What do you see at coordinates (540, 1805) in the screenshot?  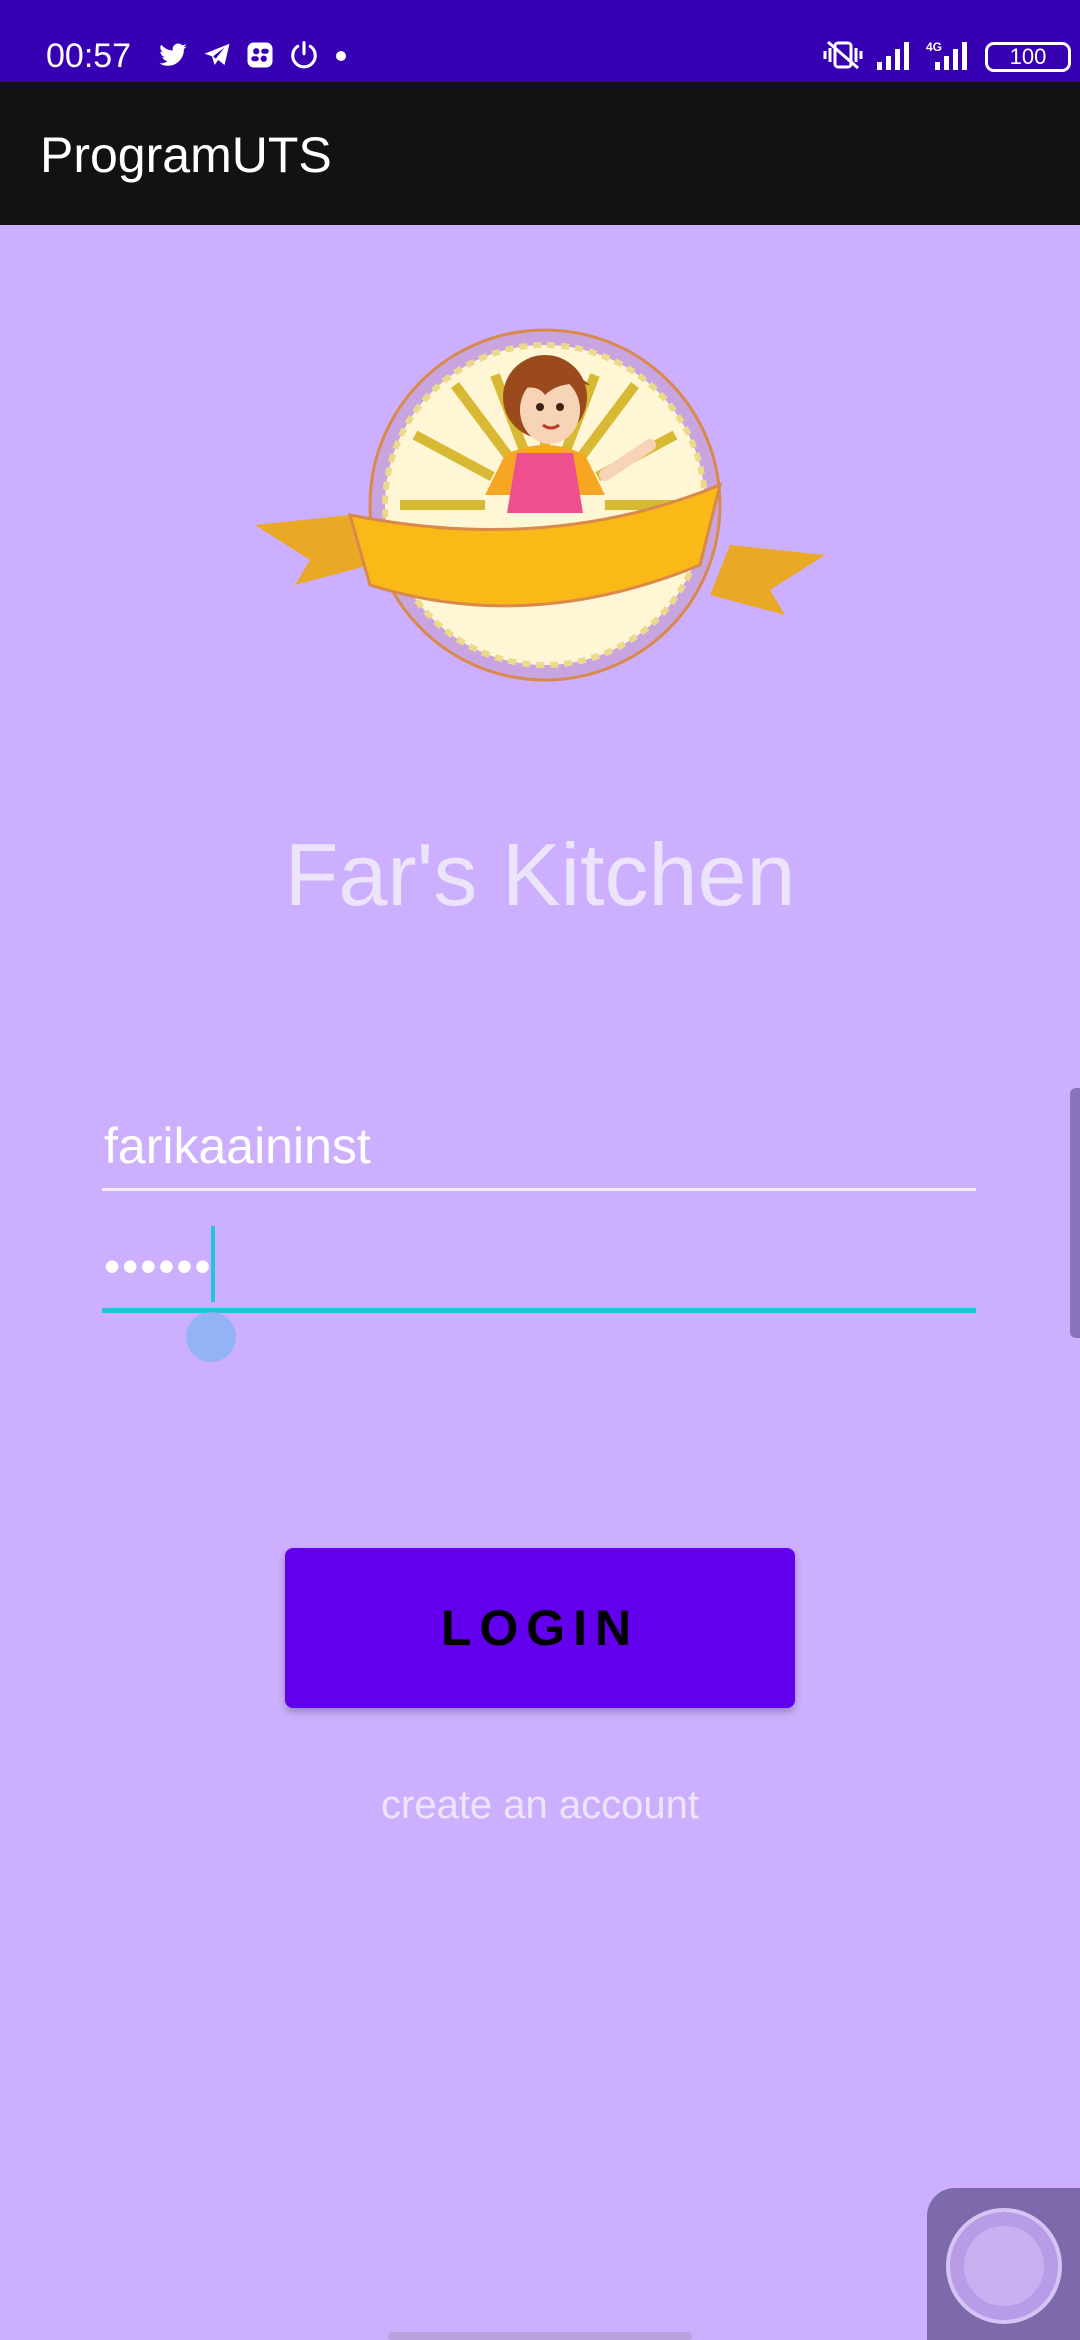 I see `create-account-link: create an account` at bounding box center [540, 1805].